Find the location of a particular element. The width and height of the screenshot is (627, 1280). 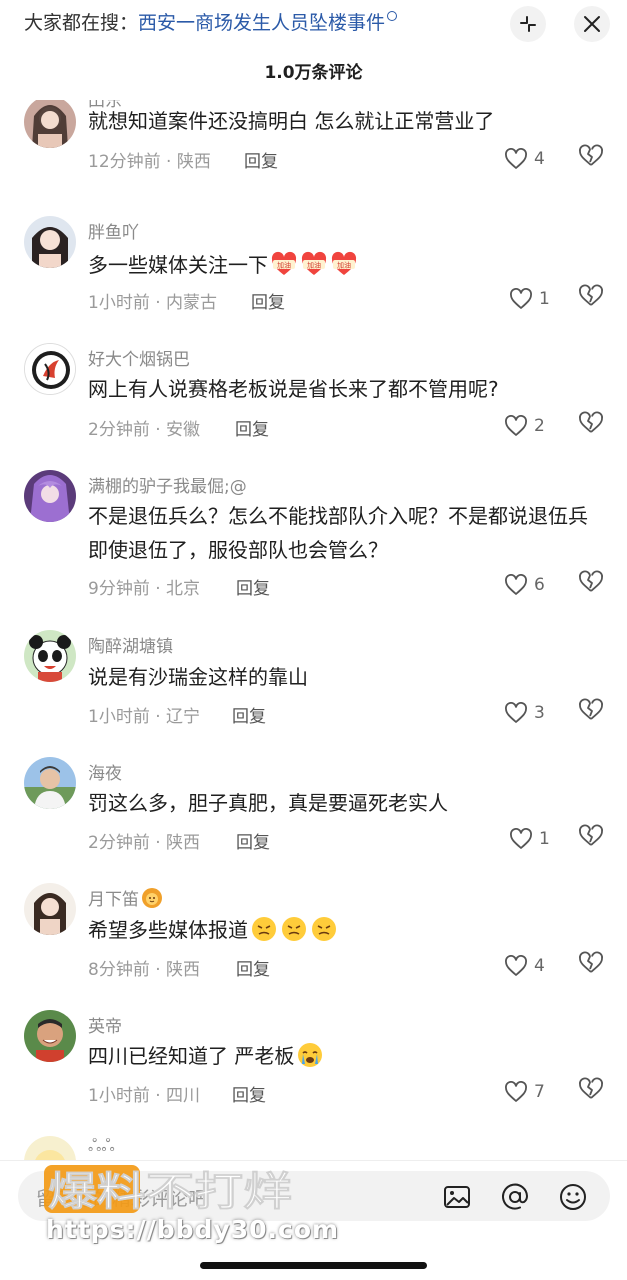

comment-location: 辽宁 is located at coordinates (183, 717).